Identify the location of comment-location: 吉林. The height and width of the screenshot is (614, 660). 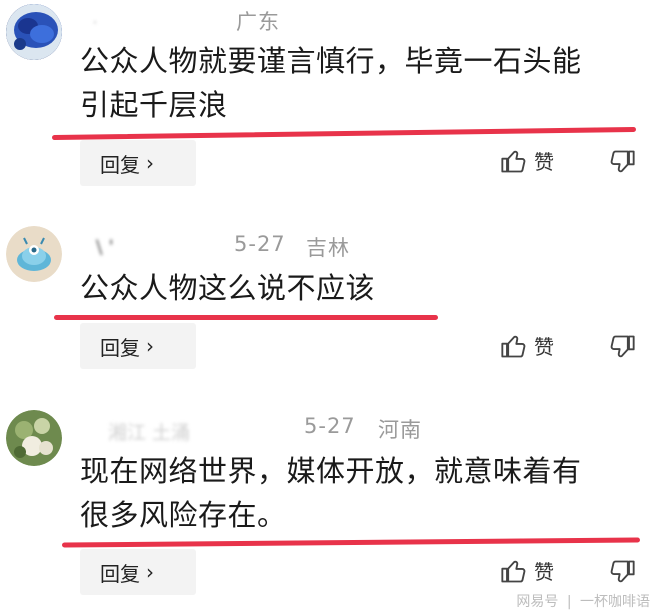
(328, 248).